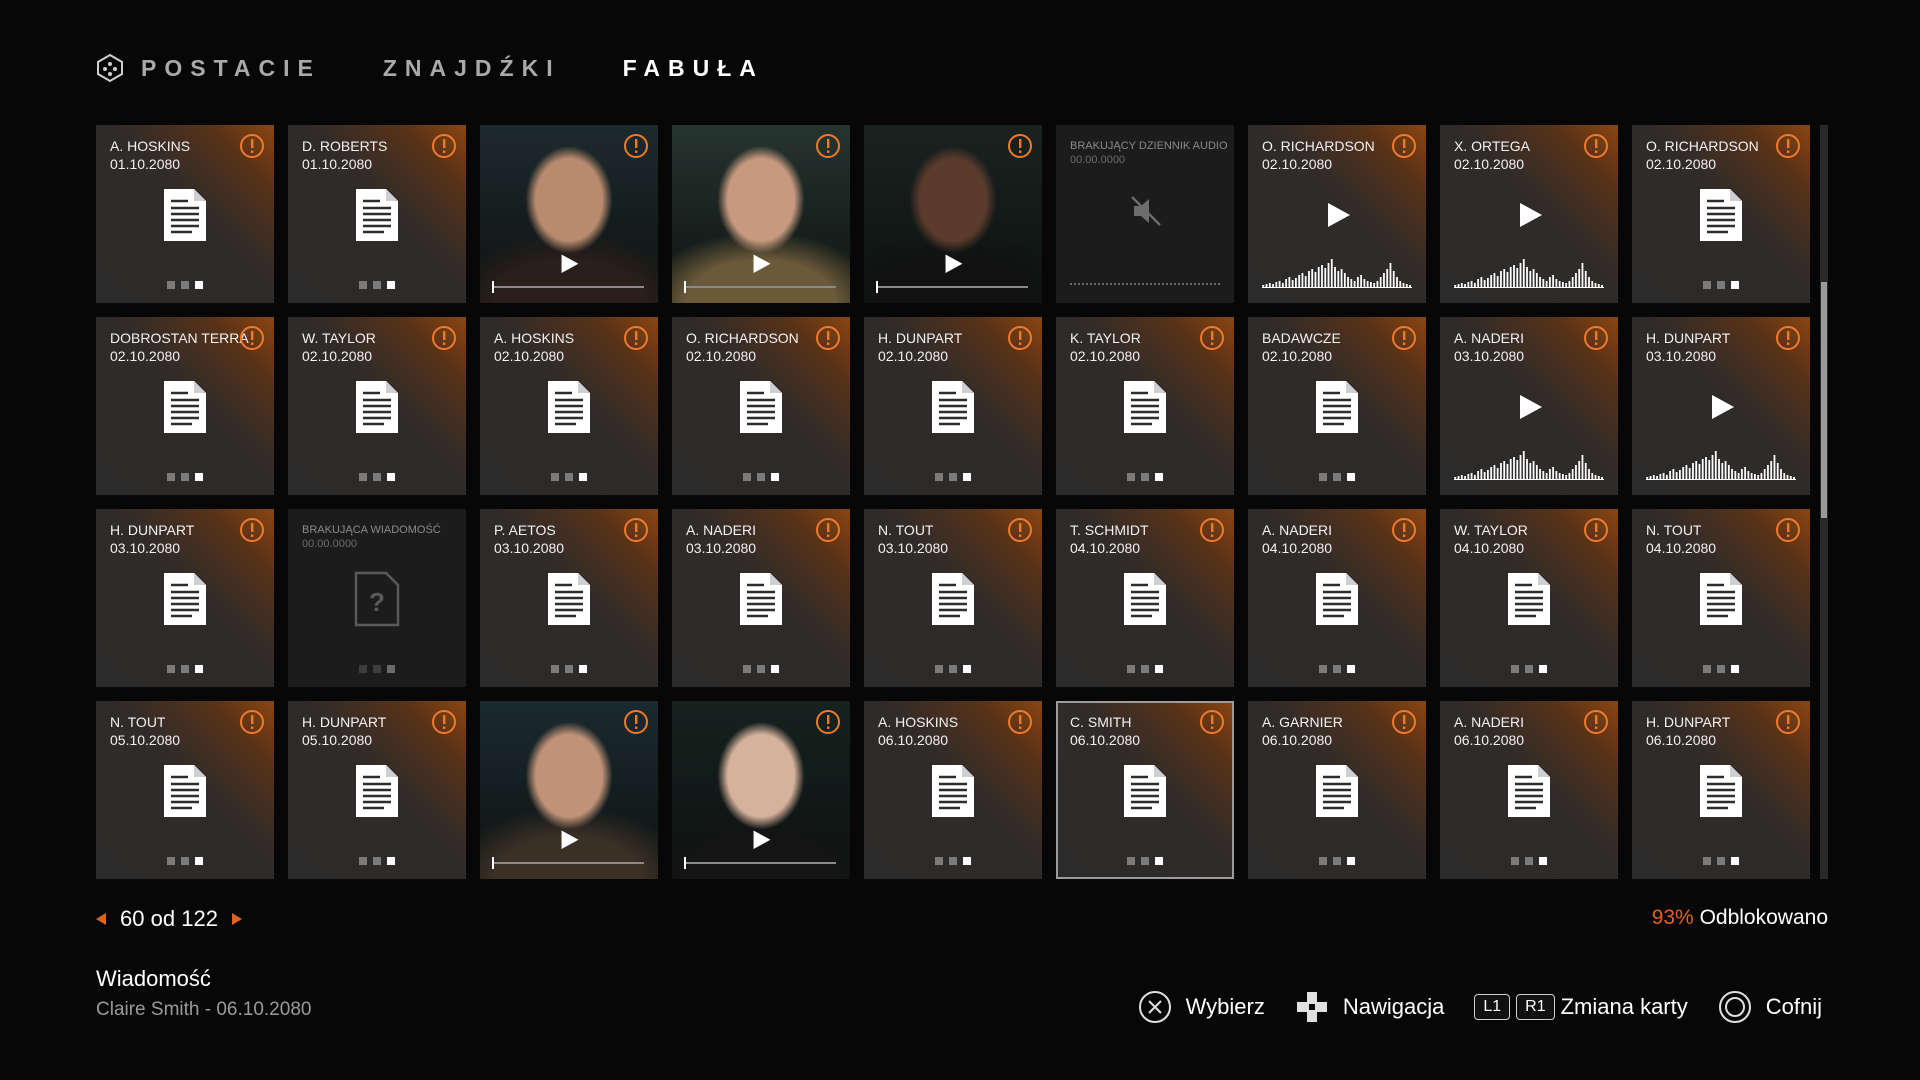  Describe the element at coordinates (344, 722) in the screenshot. I see `card-title: H. DUNPART` at that location.